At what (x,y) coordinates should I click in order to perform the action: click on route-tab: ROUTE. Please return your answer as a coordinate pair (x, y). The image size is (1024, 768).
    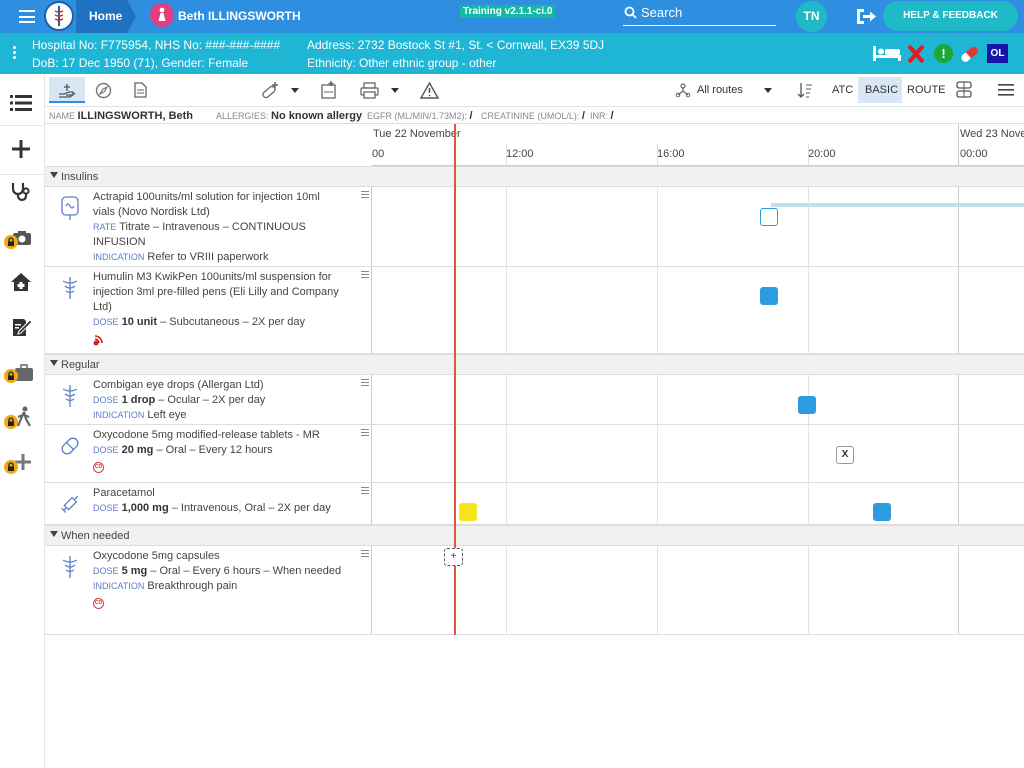
    Looking at the image, I should click on (926, 90).